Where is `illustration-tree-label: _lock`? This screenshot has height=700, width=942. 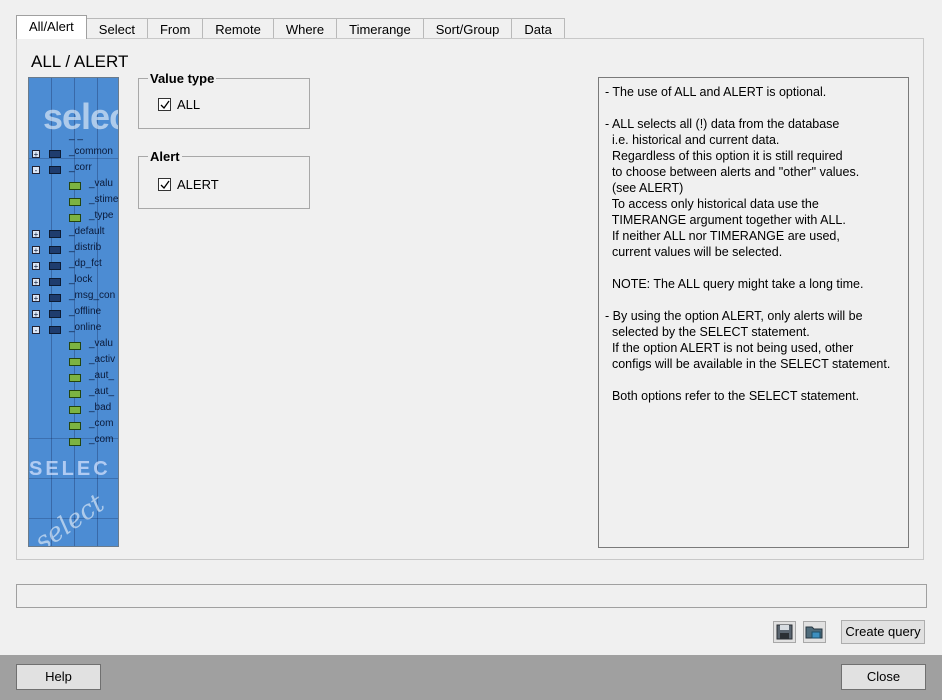
illustration-tree-label: _lock is located at coordinates (81, 279).